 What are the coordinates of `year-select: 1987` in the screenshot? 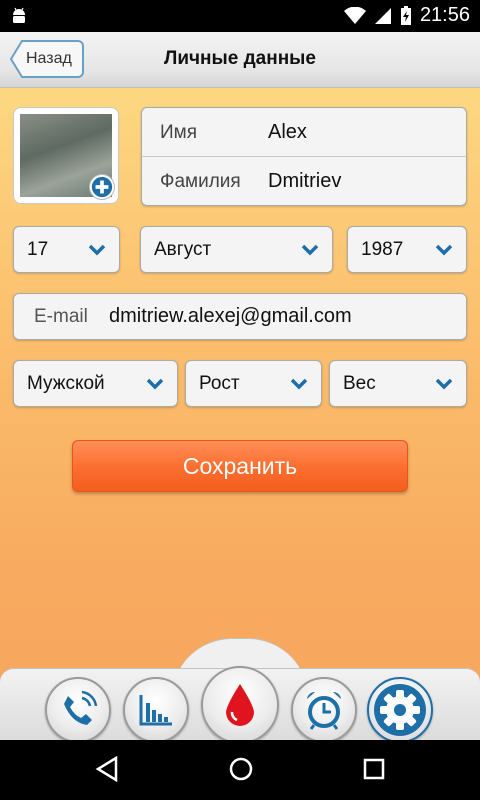 It's located at (407, 249).